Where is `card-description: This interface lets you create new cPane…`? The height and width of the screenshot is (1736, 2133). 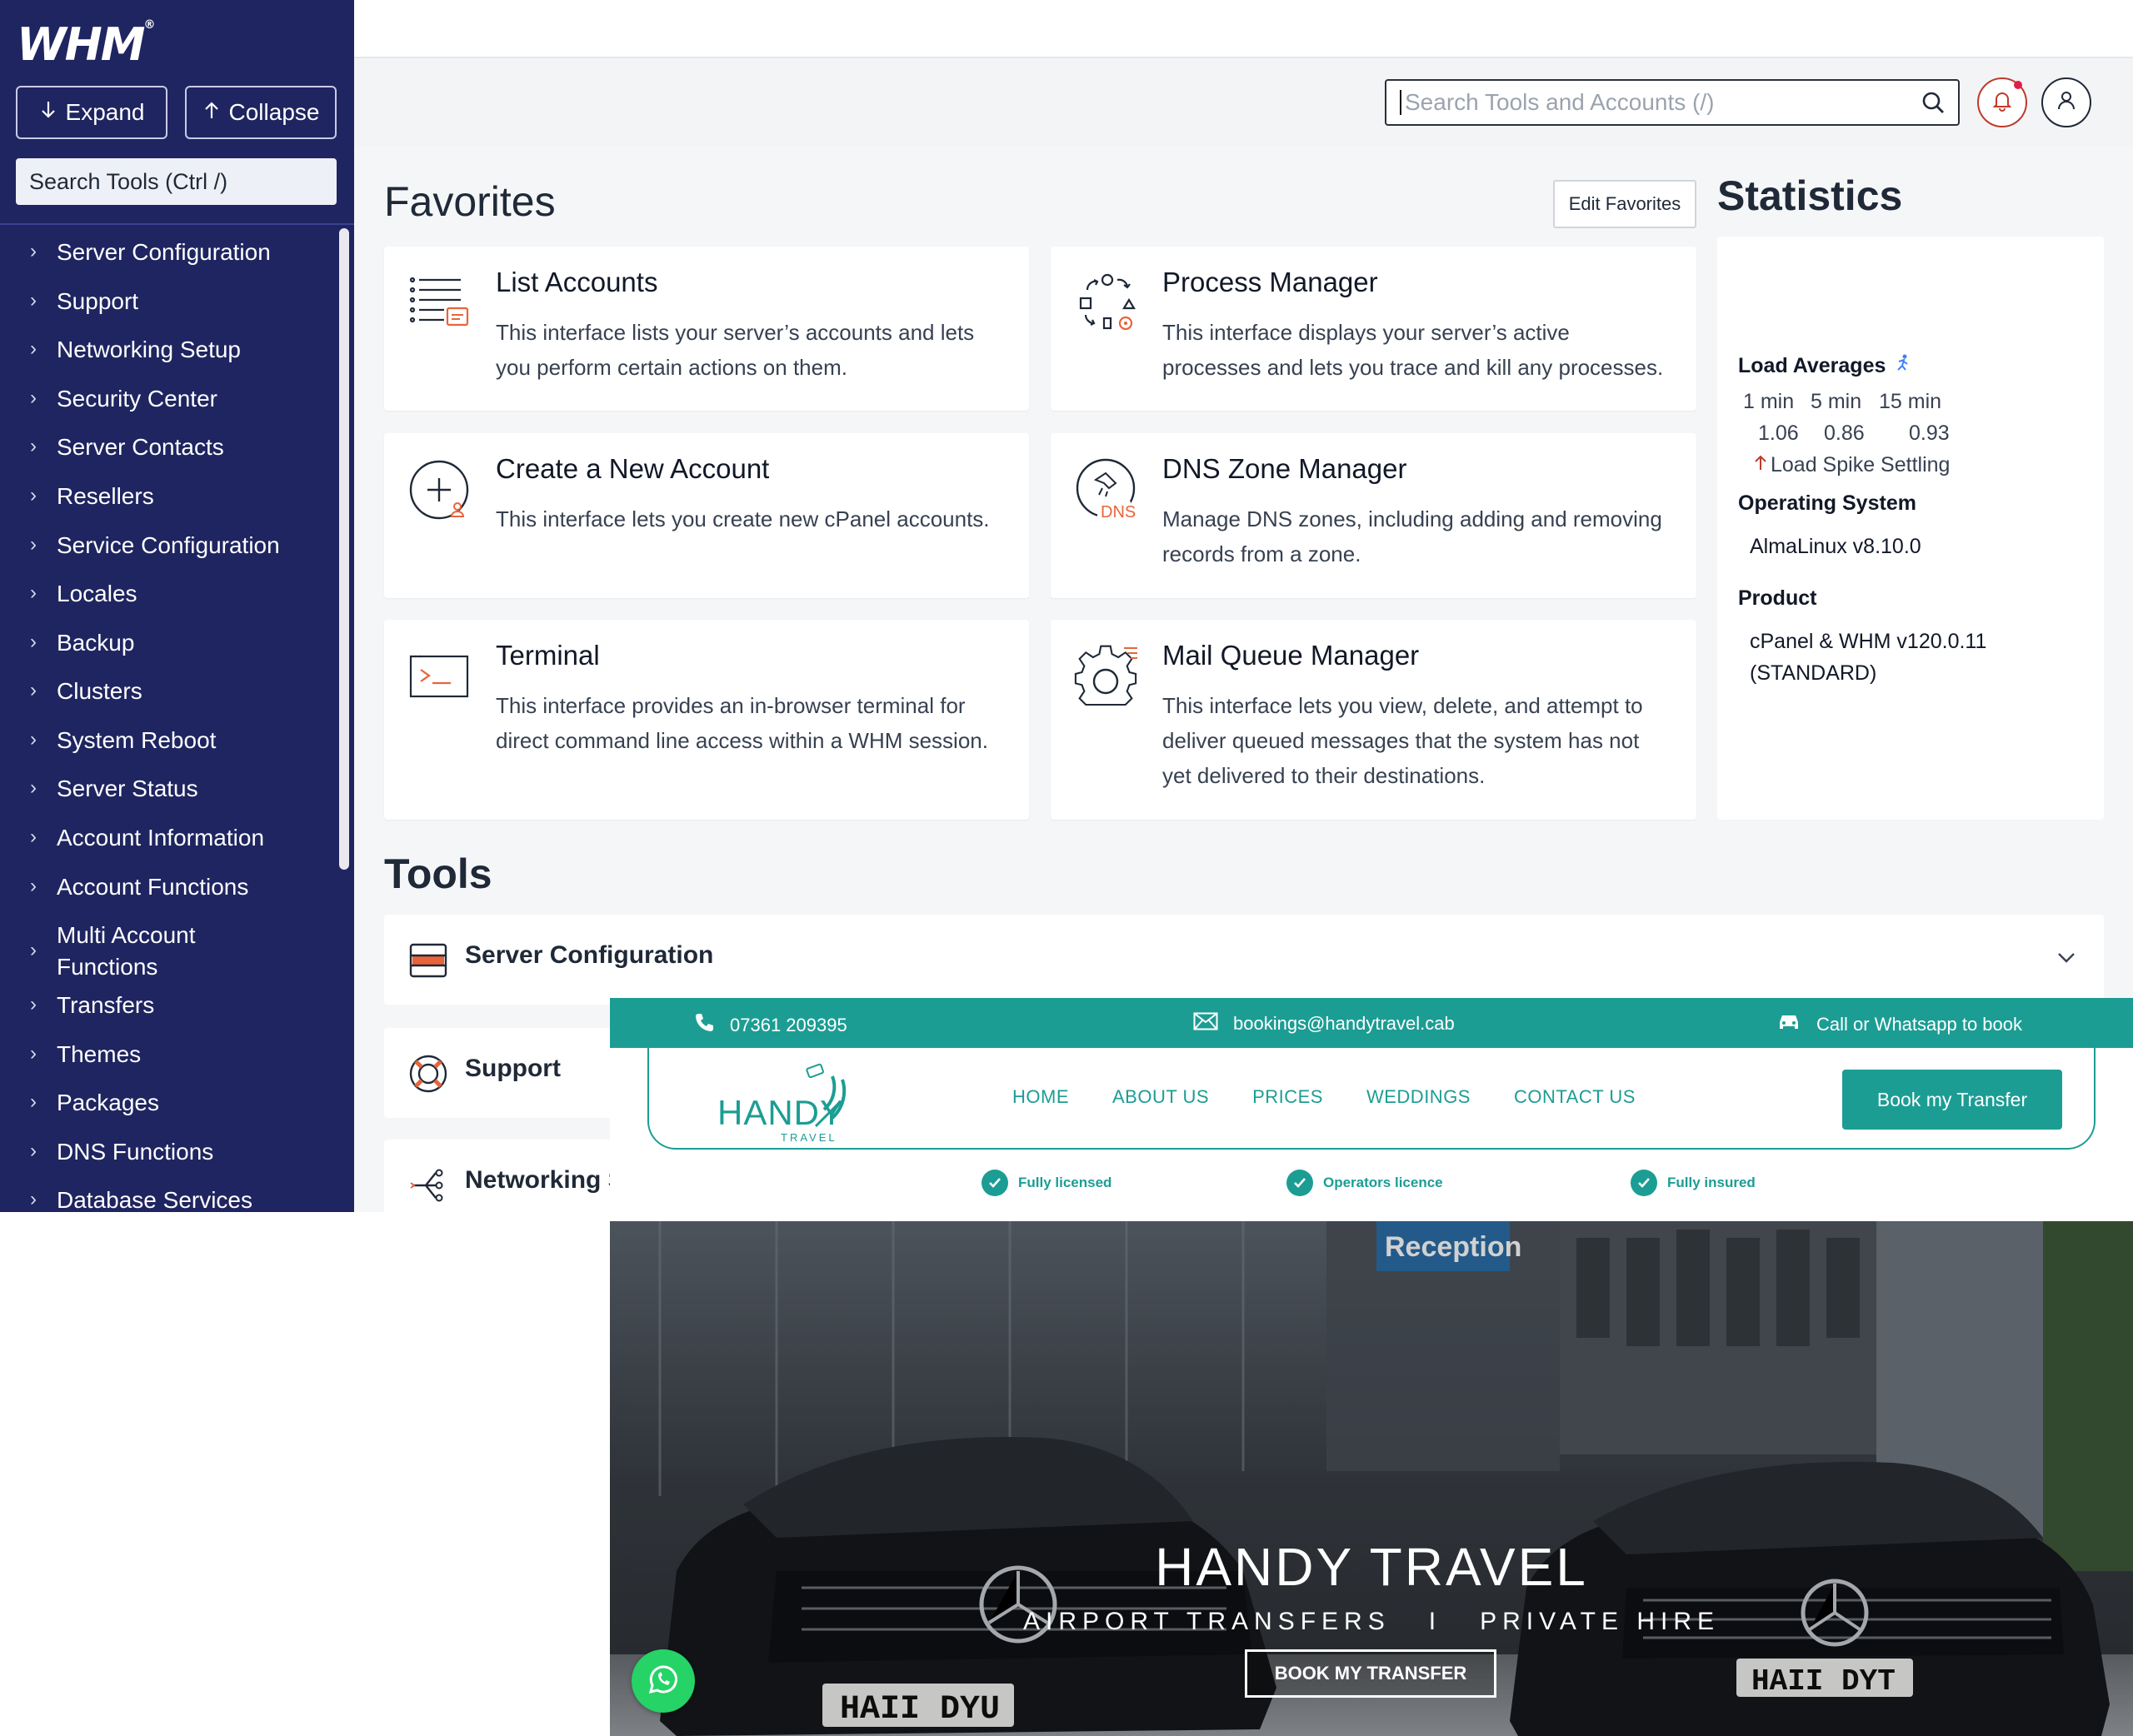 card-description: This interface lets you create new cPane… is located at coordinates (743, 518).